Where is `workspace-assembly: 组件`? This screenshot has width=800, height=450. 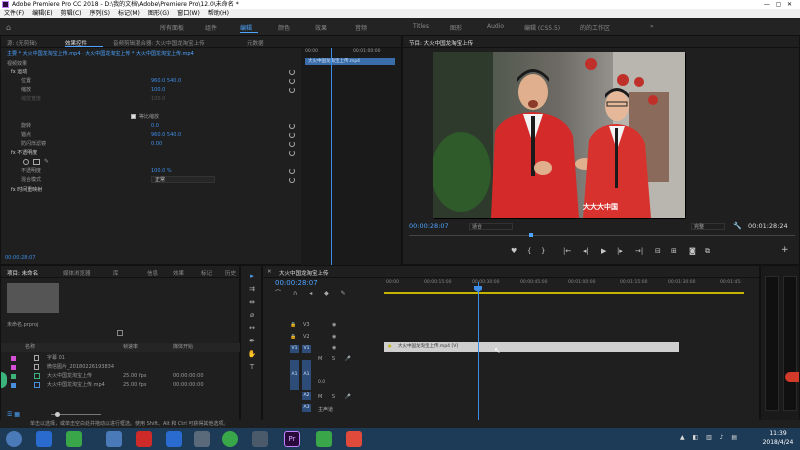 workspace-assembly: 组件 is located at coordinates (211, 27).